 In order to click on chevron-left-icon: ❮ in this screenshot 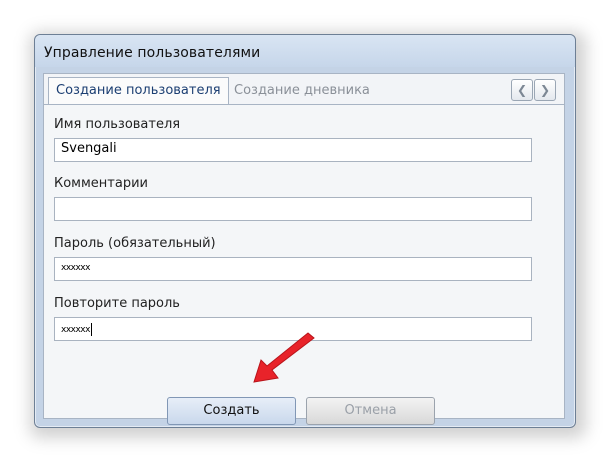, I will do `click(522, 90)`.